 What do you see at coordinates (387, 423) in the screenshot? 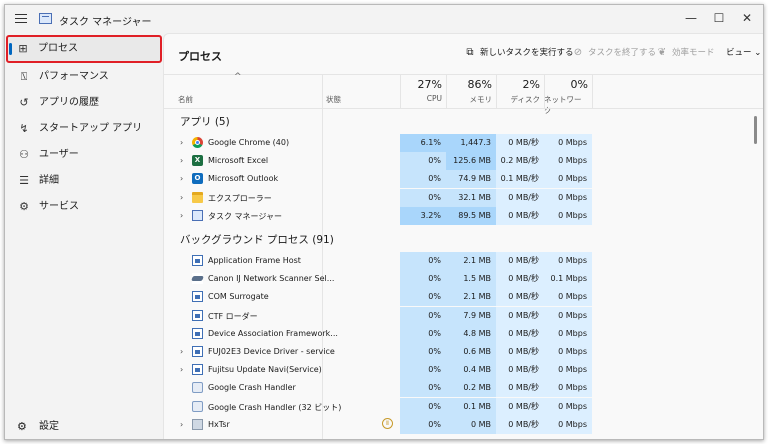
I see `paused-icon: Ⅱ` at bounding box center [387, 423].